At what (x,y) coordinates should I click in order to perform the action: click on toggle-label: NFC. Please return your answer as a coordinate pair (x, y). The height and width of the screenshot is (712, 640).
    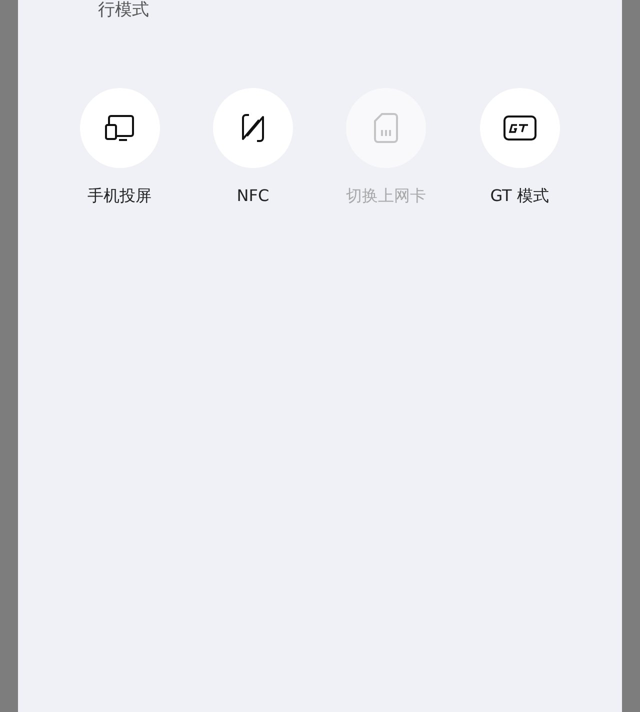
    Looking at the image, I should click on (253, 195).